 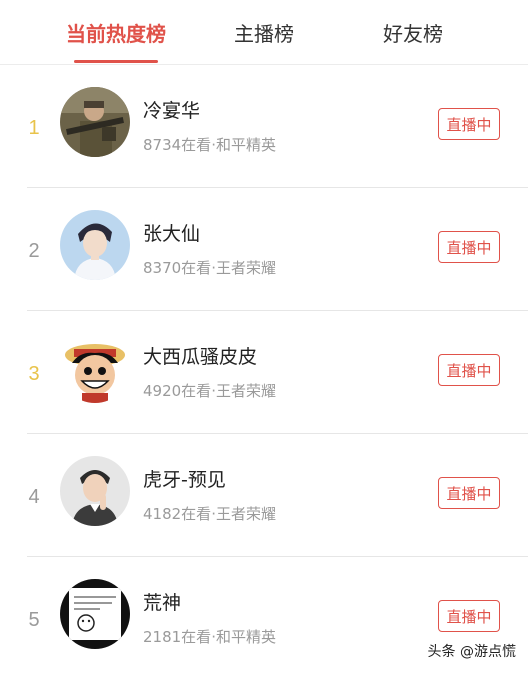 I want to click on rank-number: 1, so click(x=34, y=128).